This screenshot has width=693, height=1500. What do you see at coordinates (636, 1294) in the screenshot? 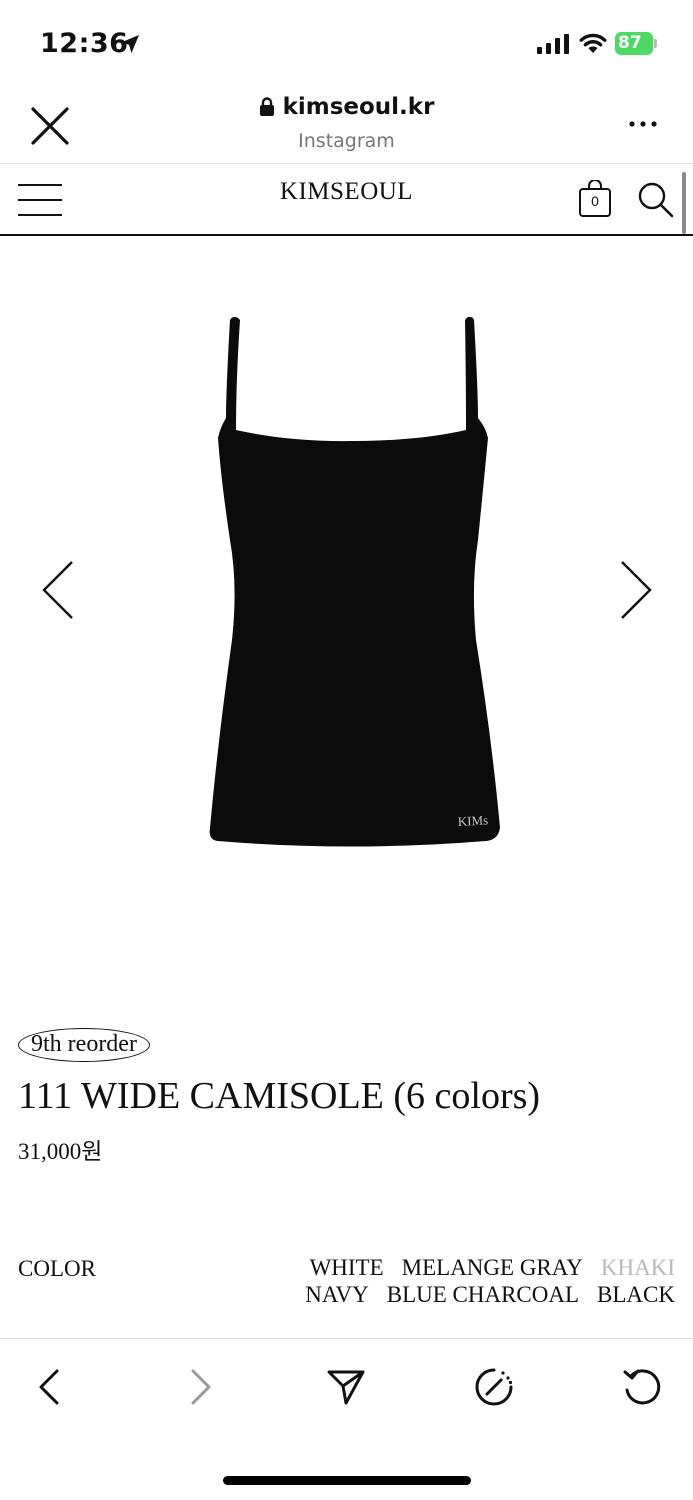
I see `color-option-black: BLACK` at bounding box center [636, 1294].